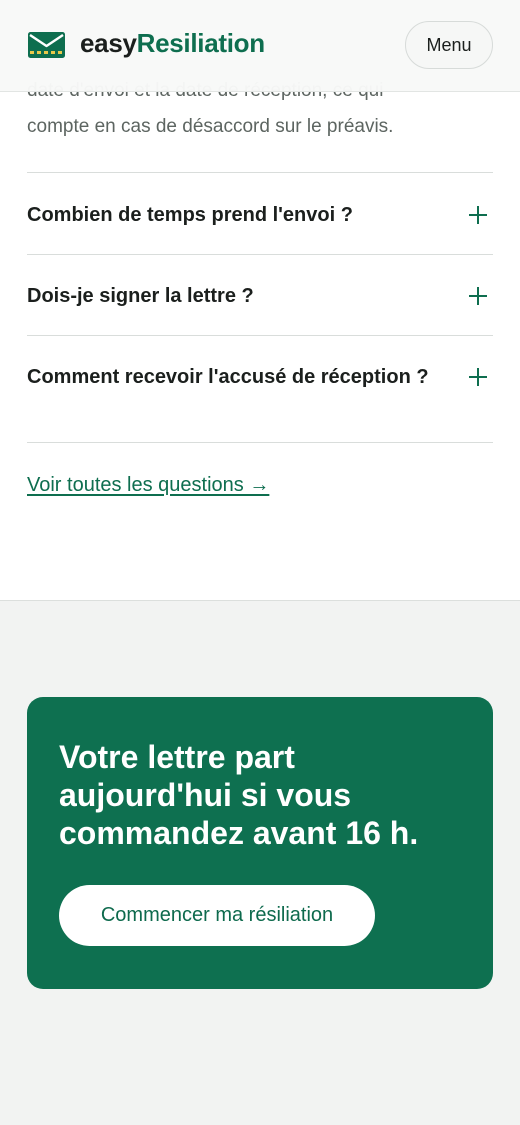  What do you see at coordinates (148, 485) in the screenshot?
I see `all-questions-link: Voir toutes les questions →` at bounding box center [148, 485].